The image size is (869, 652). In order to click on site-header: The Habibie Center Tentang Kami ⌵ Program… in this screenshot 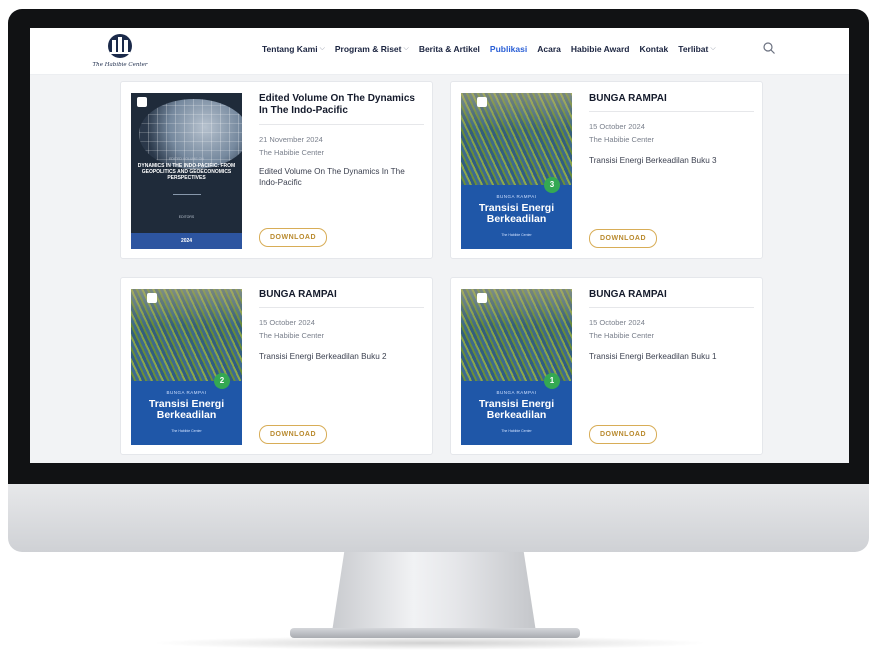, I will do `click(439, 51)`.